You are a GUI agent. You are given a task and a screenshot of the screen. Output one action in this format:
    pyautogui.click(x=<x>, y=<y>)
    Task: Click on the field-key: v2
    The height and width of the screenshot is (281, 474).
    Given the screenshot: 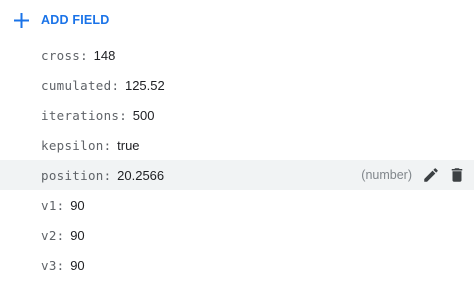 What is the action you would take?
    pyautogui.click(x=49, y=235)
    